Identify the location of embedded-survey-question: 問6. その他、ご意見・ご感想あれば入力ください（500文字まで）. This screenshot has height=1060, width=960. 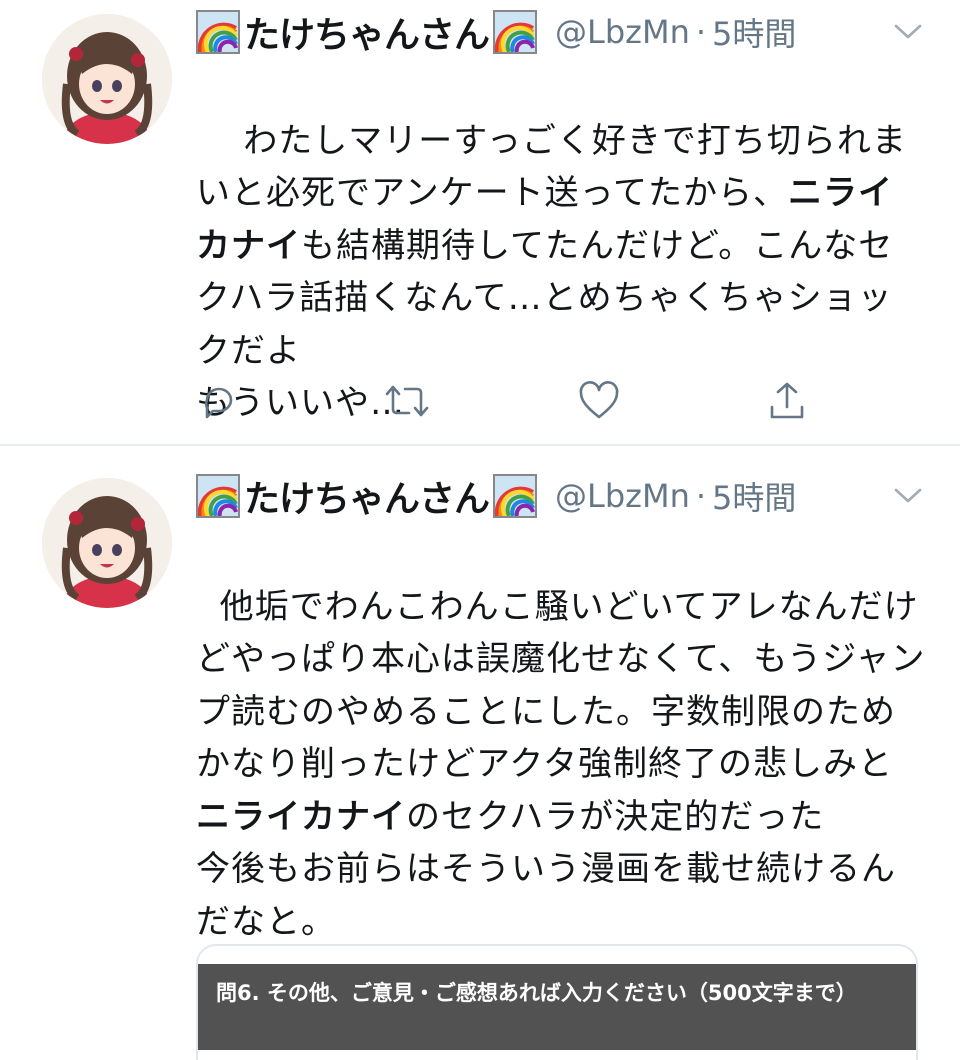
(536, 993).